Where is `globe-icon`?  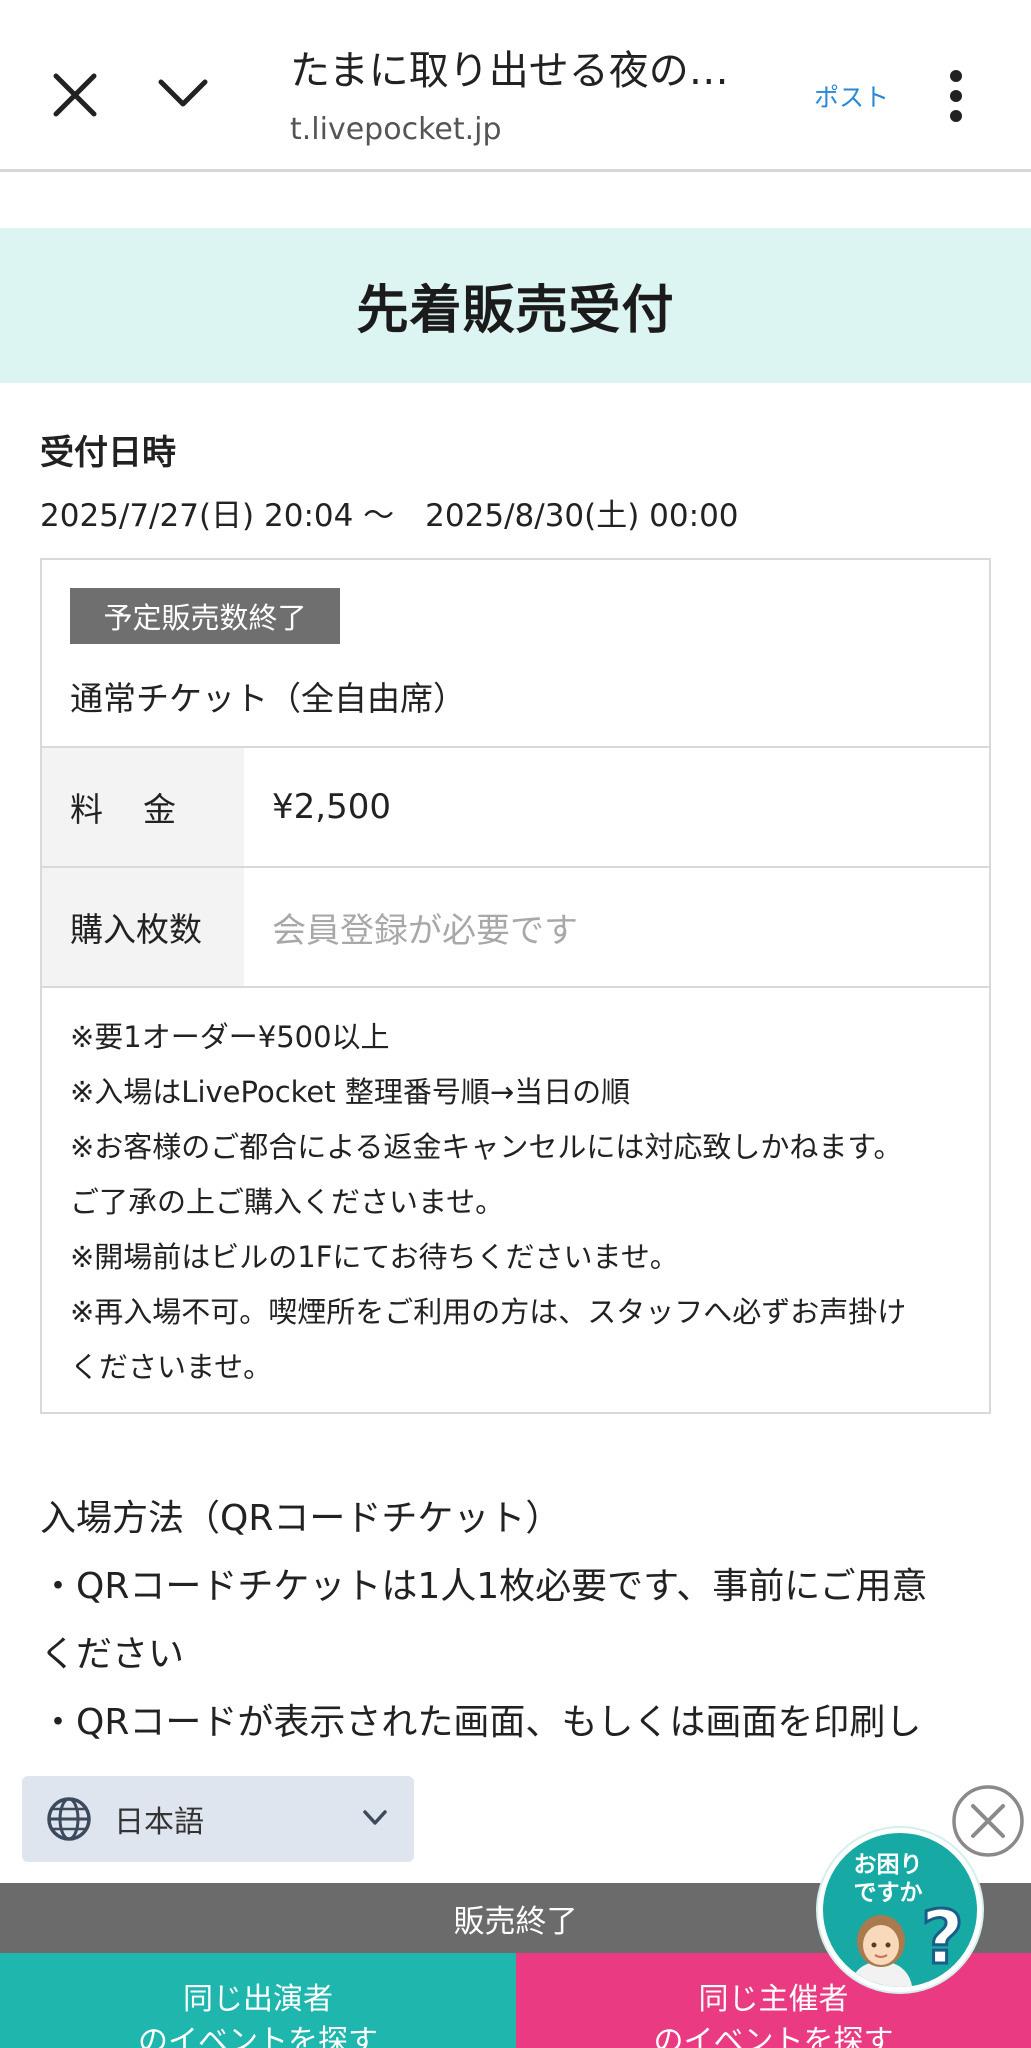
globe-icon is located at coordinates (69, 1819).